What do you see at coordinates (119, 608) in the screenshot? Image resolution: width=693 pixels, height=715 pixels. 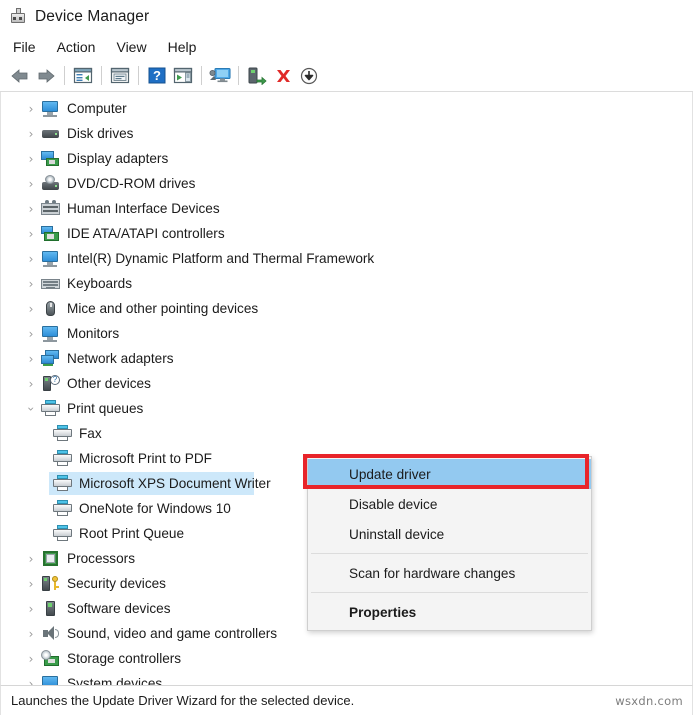 I see `tree-item-label: Software devices` at bounding box center [119, 608].